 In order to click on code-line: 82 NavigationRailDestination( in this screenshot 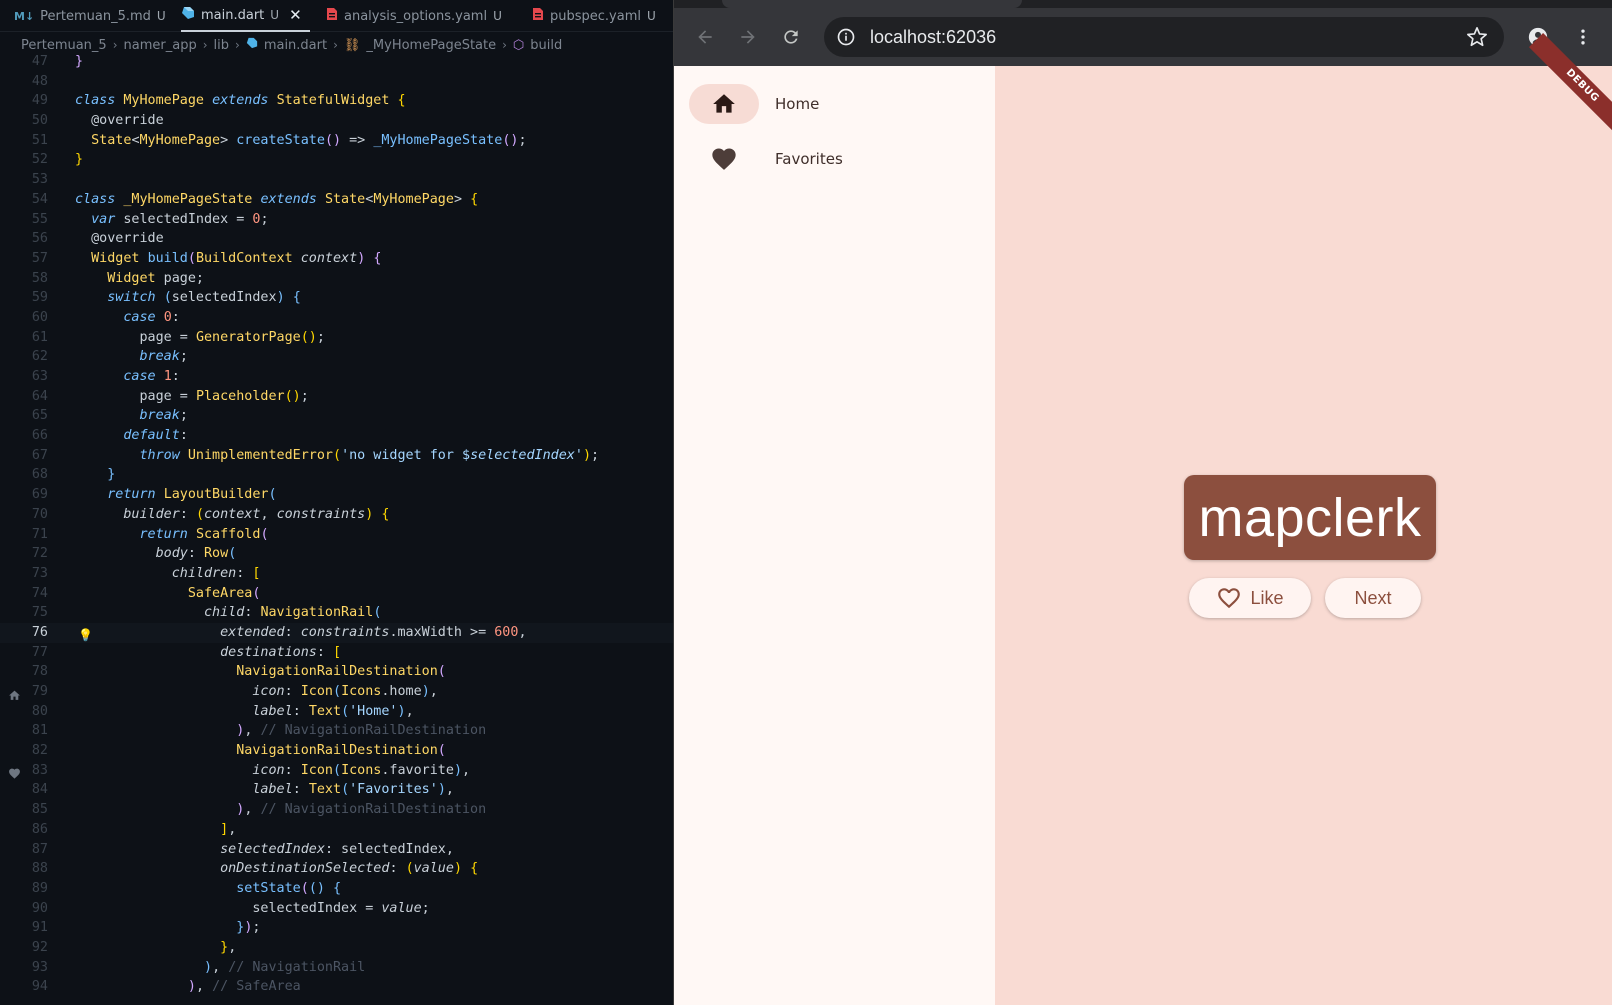, I will do `click(238, 751)`.